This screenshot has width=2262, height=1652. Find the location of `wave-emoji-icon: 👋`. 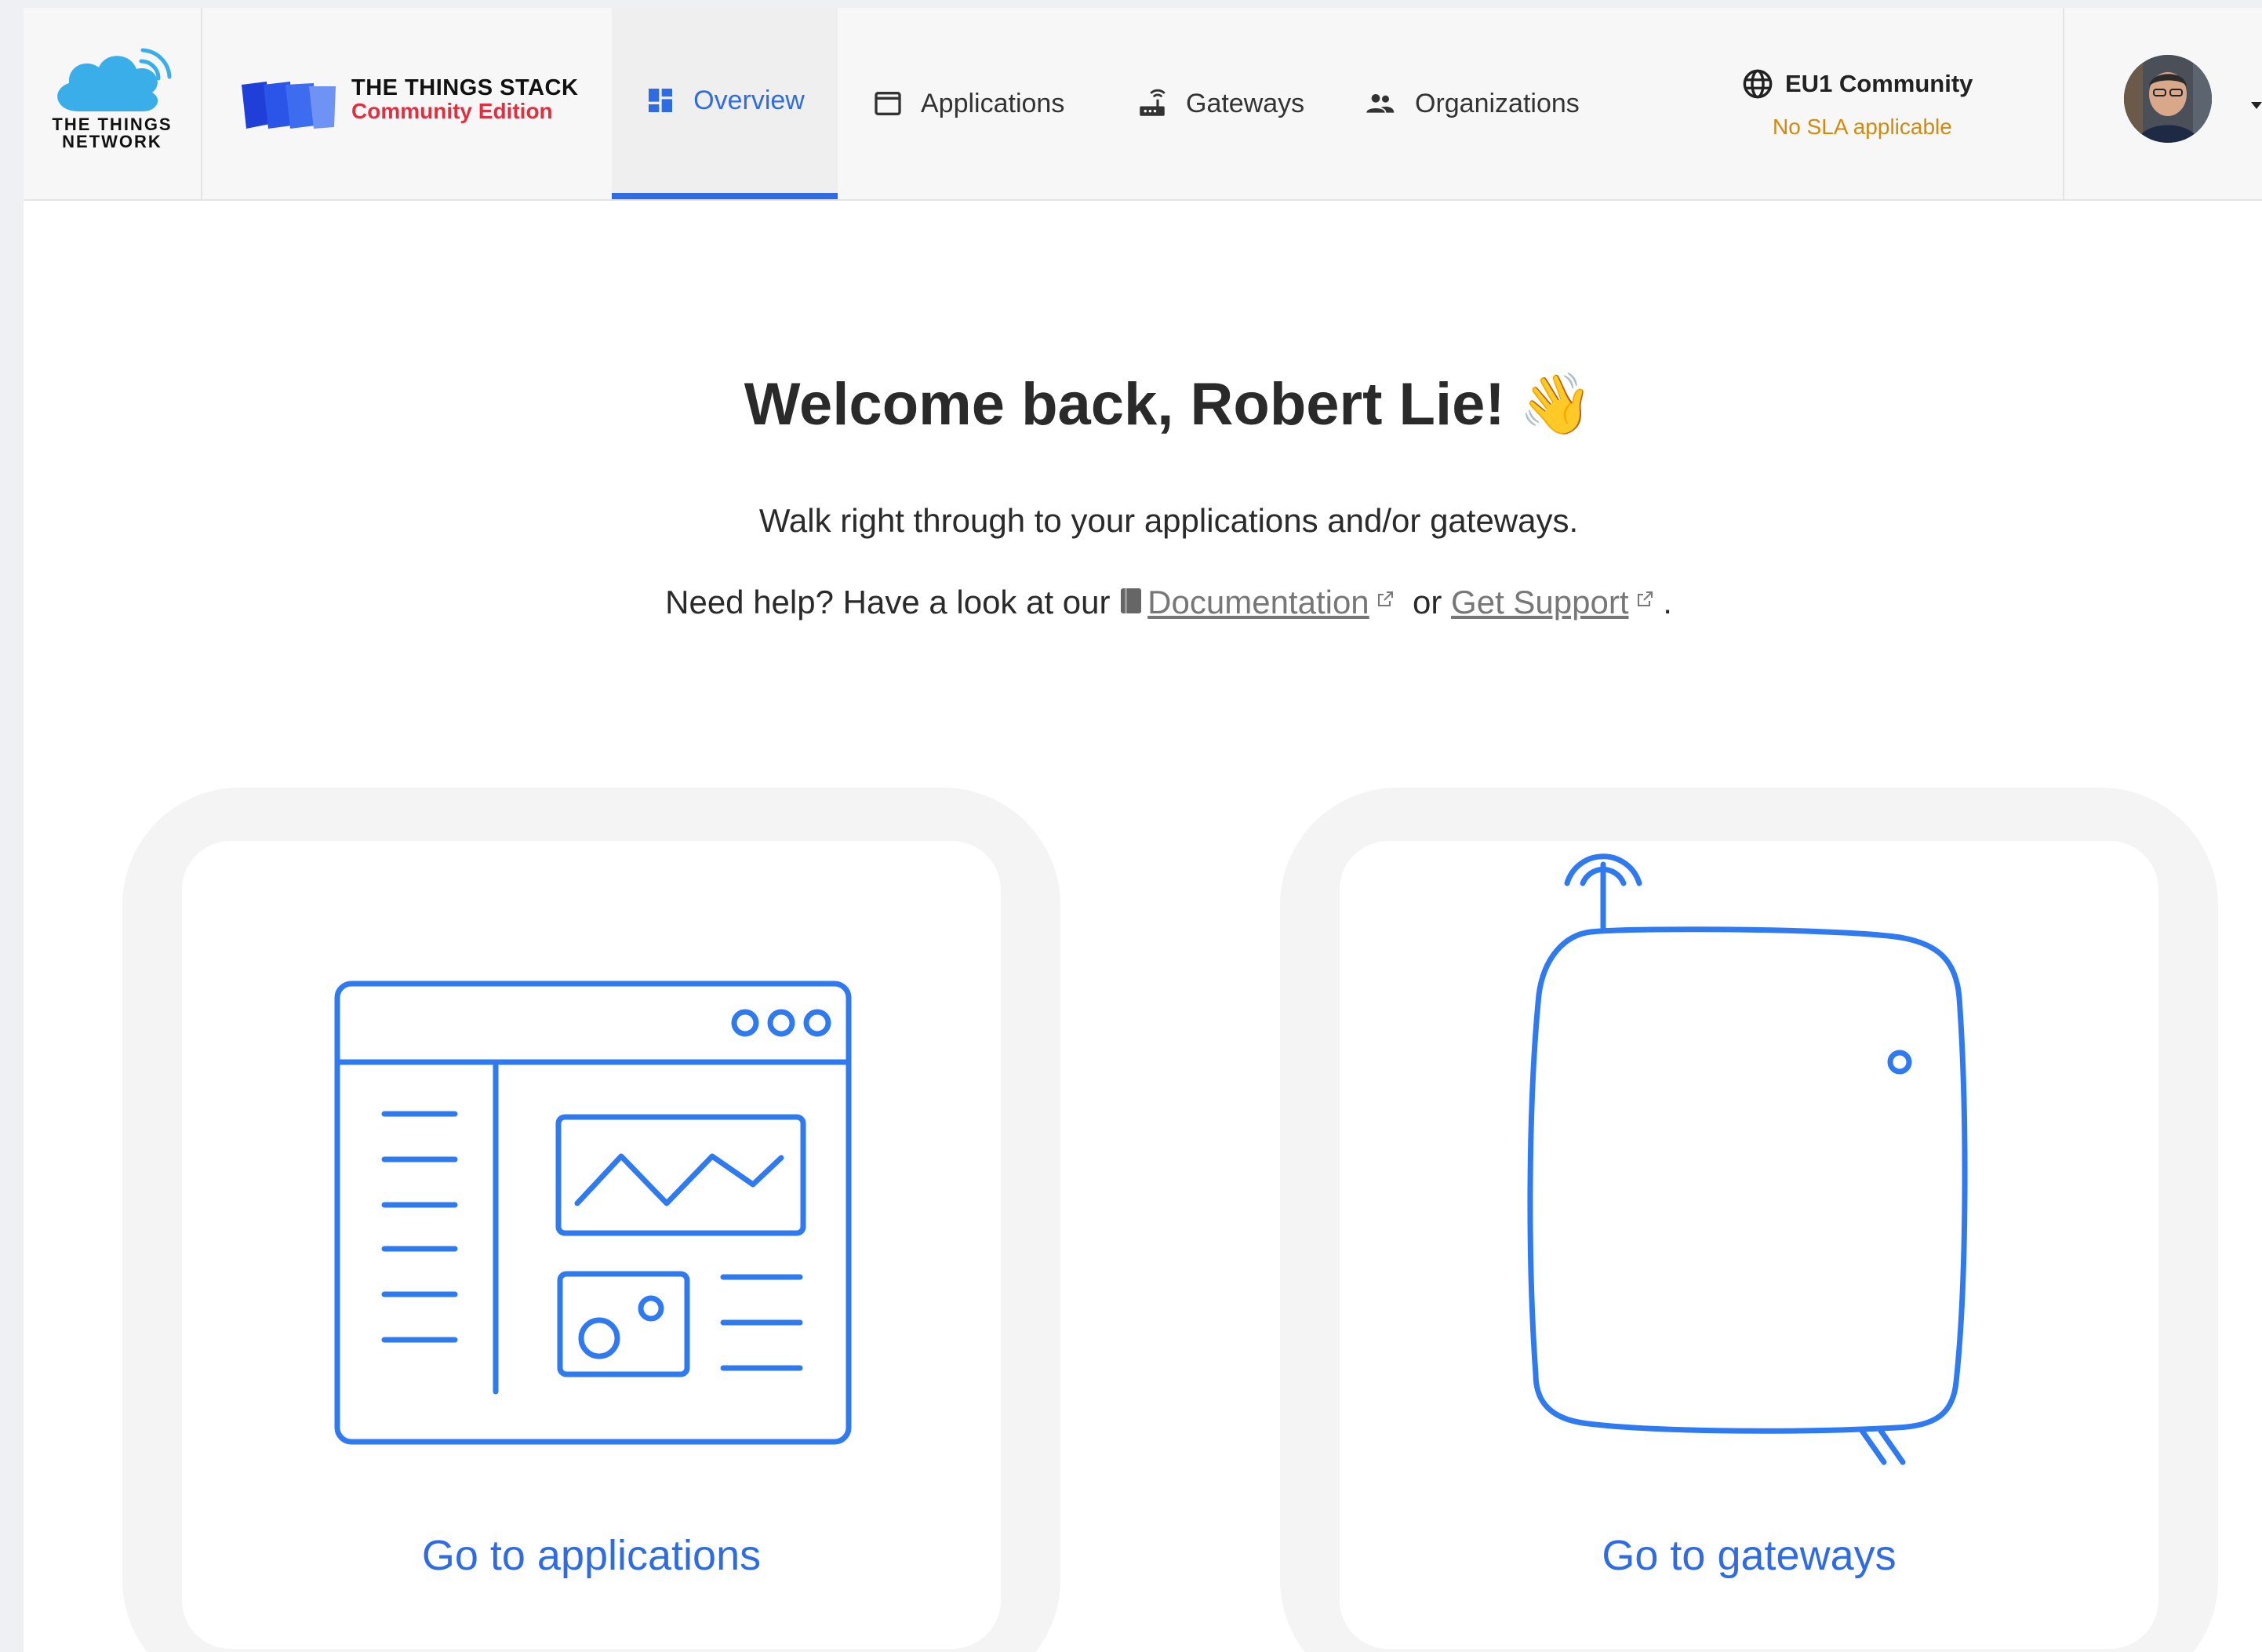

wave-emoji-icon: 👋 is located at coordinates (1556, 404).